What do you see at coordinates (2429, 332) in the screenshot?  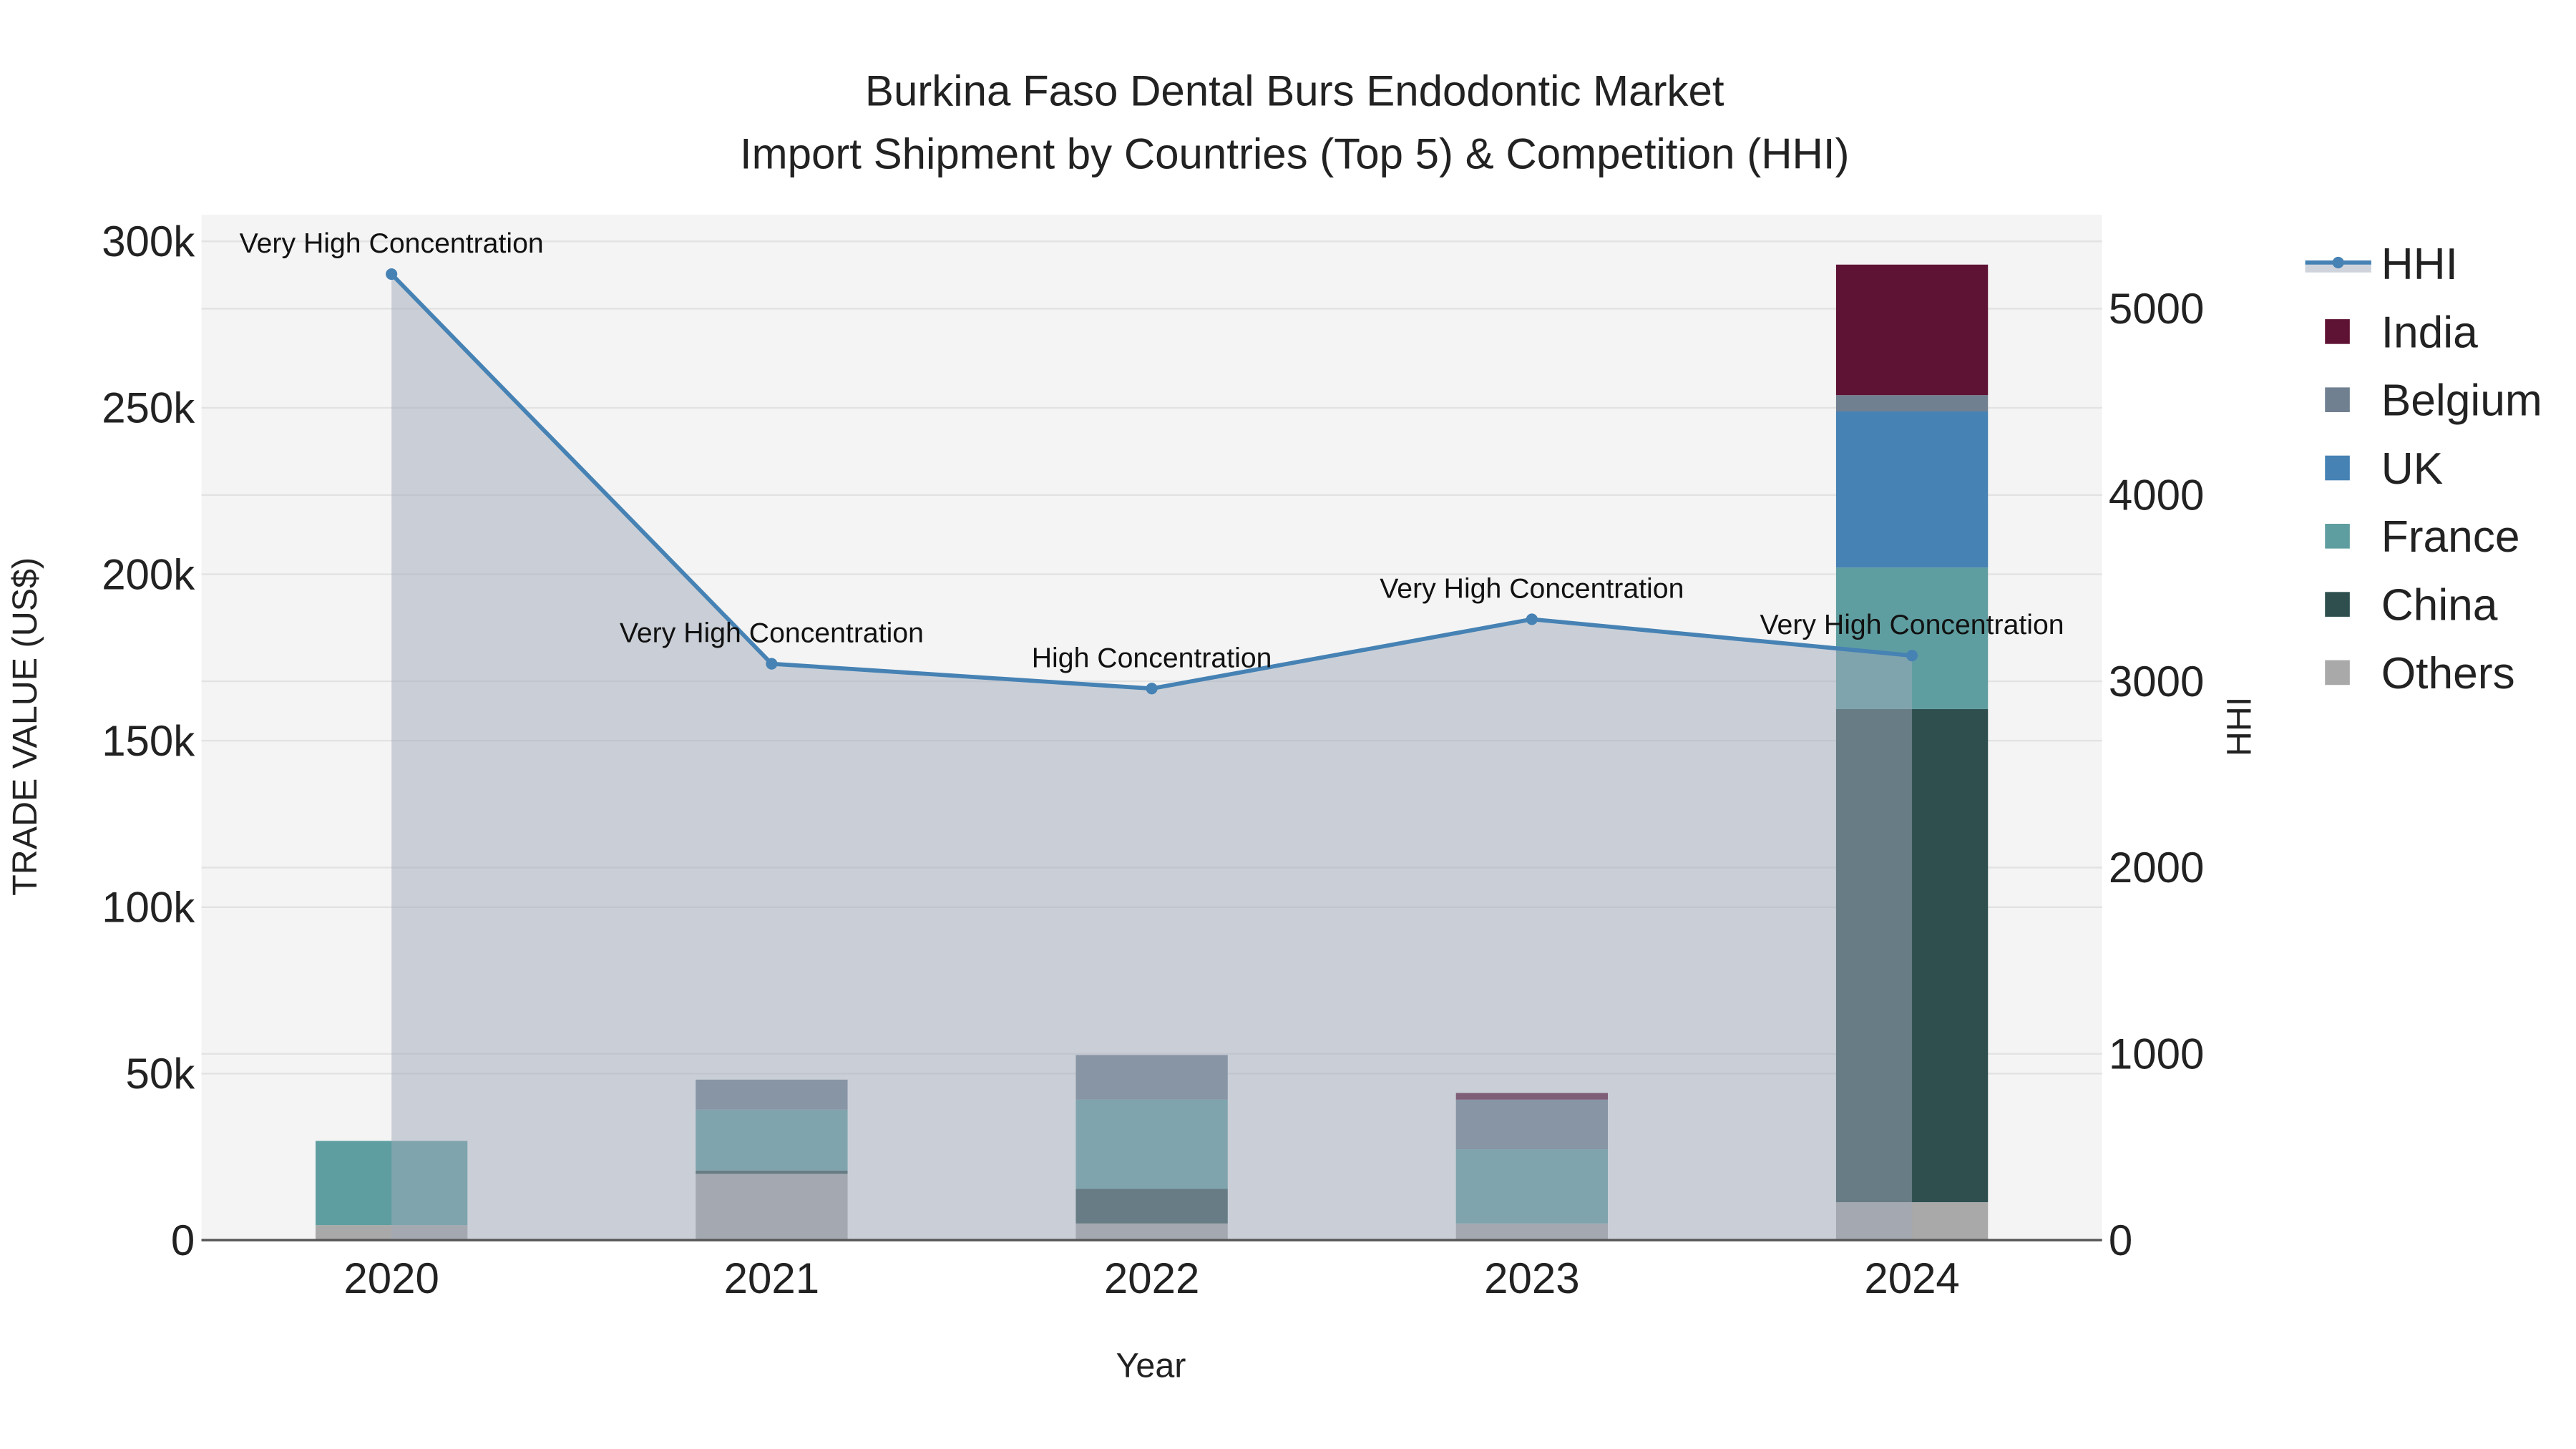 I see `legend-label-india: India` at bounding box center [2429, 332].